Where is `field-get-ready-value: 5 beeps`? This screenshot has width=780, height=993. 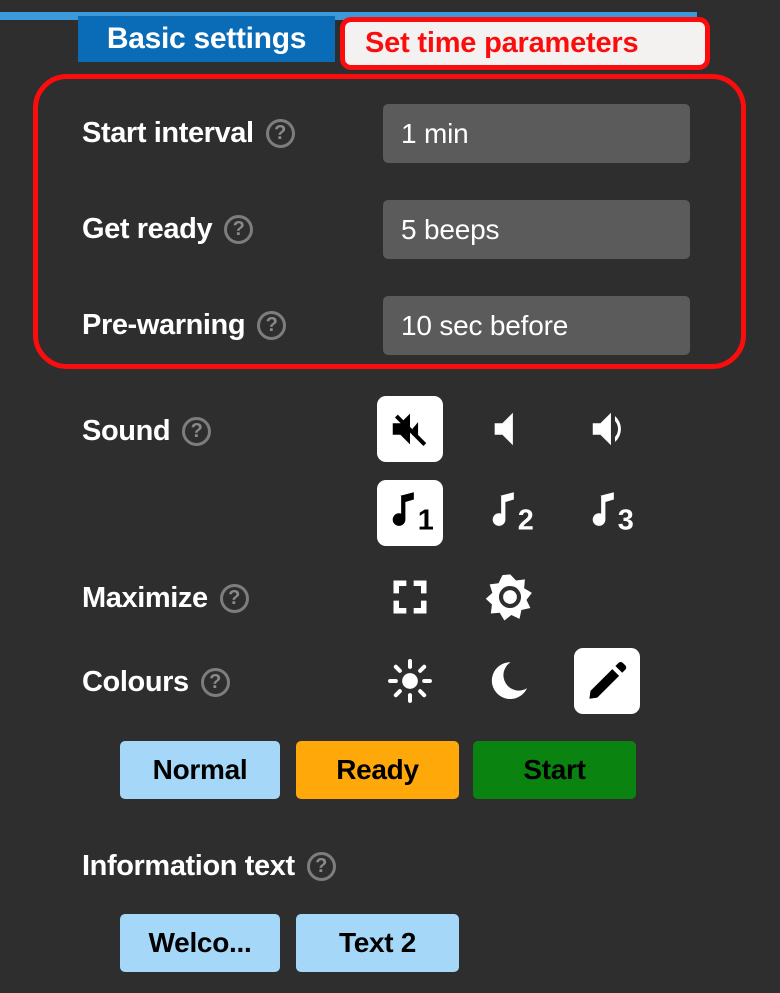
field-get-ready-value: 5 beeps is located at coordinates (450, 229).